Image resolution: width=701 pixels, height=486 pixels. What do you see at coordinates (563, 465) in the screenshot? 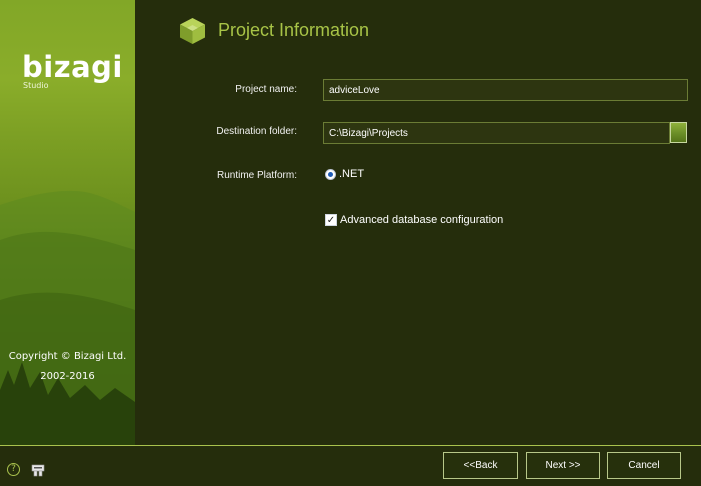
I see `next-button: Next >>` at bounding box center [563, 465].